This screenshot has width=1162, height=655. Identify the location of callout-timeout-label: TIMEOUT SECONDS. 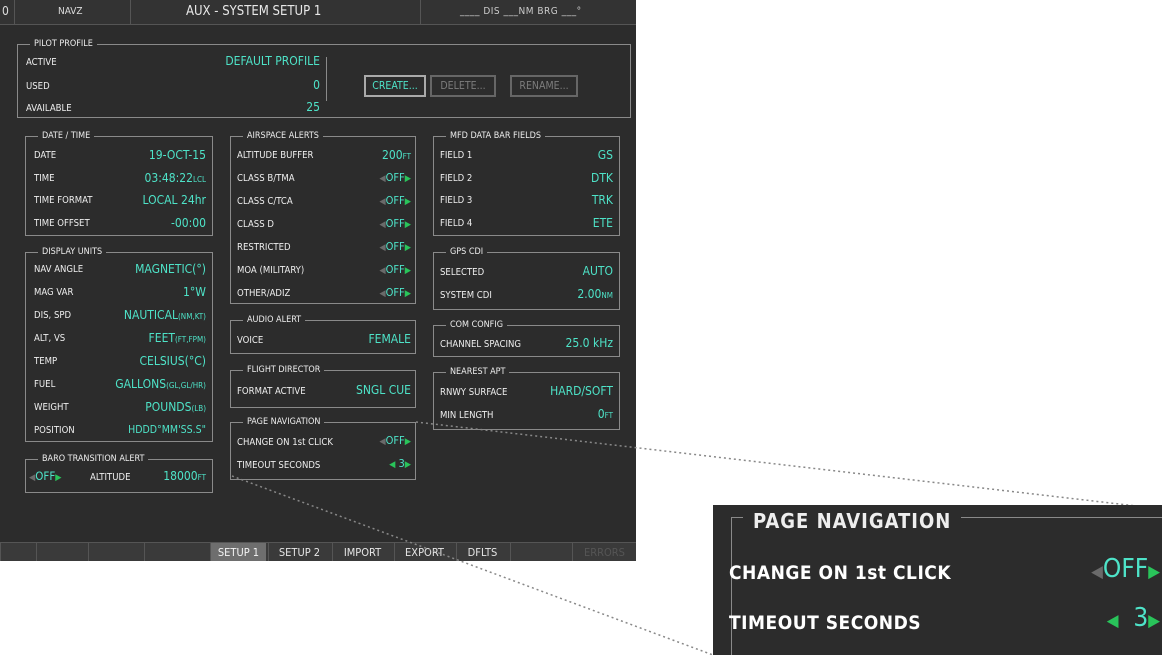
(825, 623).